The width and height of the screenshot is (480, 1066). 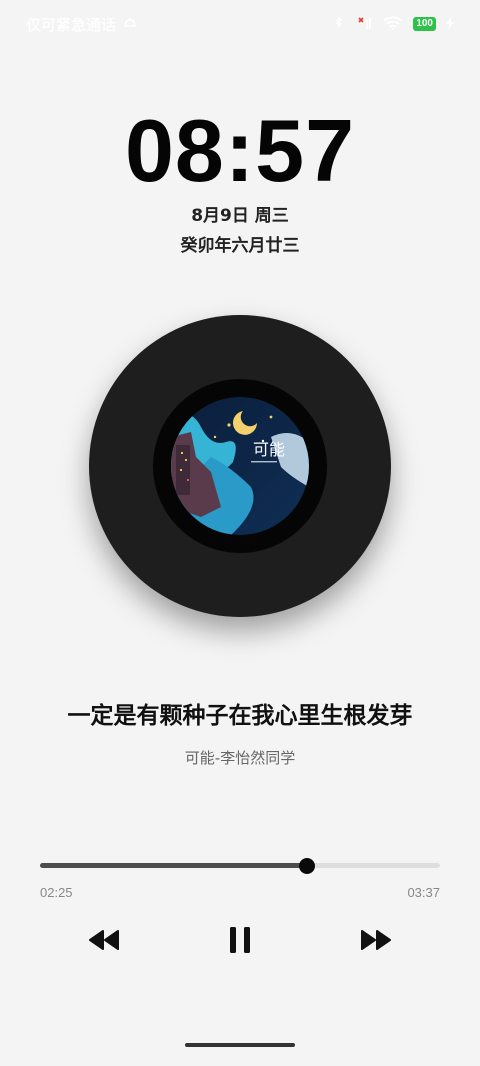 I want to click on album-cover: 可能, so click(x=240, y=466).